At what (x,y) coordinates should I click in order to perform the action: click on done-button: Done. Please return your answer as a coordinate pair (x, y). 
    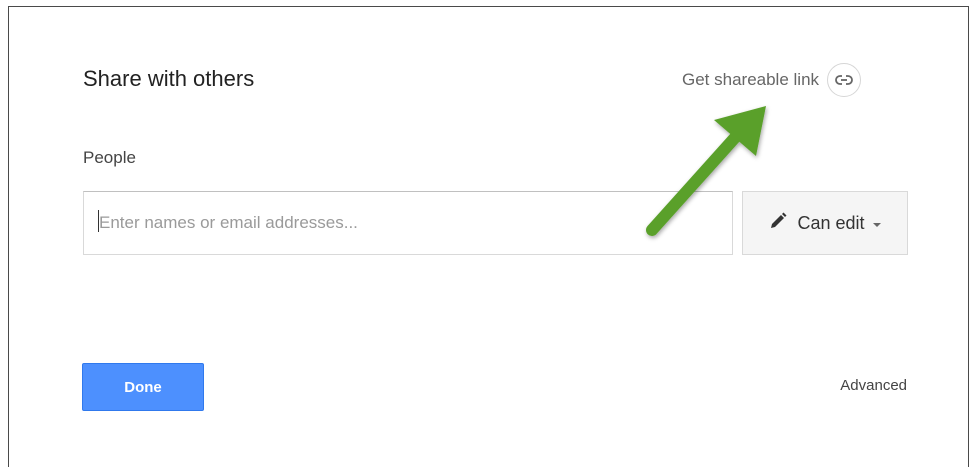
    Looking at the image, I should click on (143, 387).